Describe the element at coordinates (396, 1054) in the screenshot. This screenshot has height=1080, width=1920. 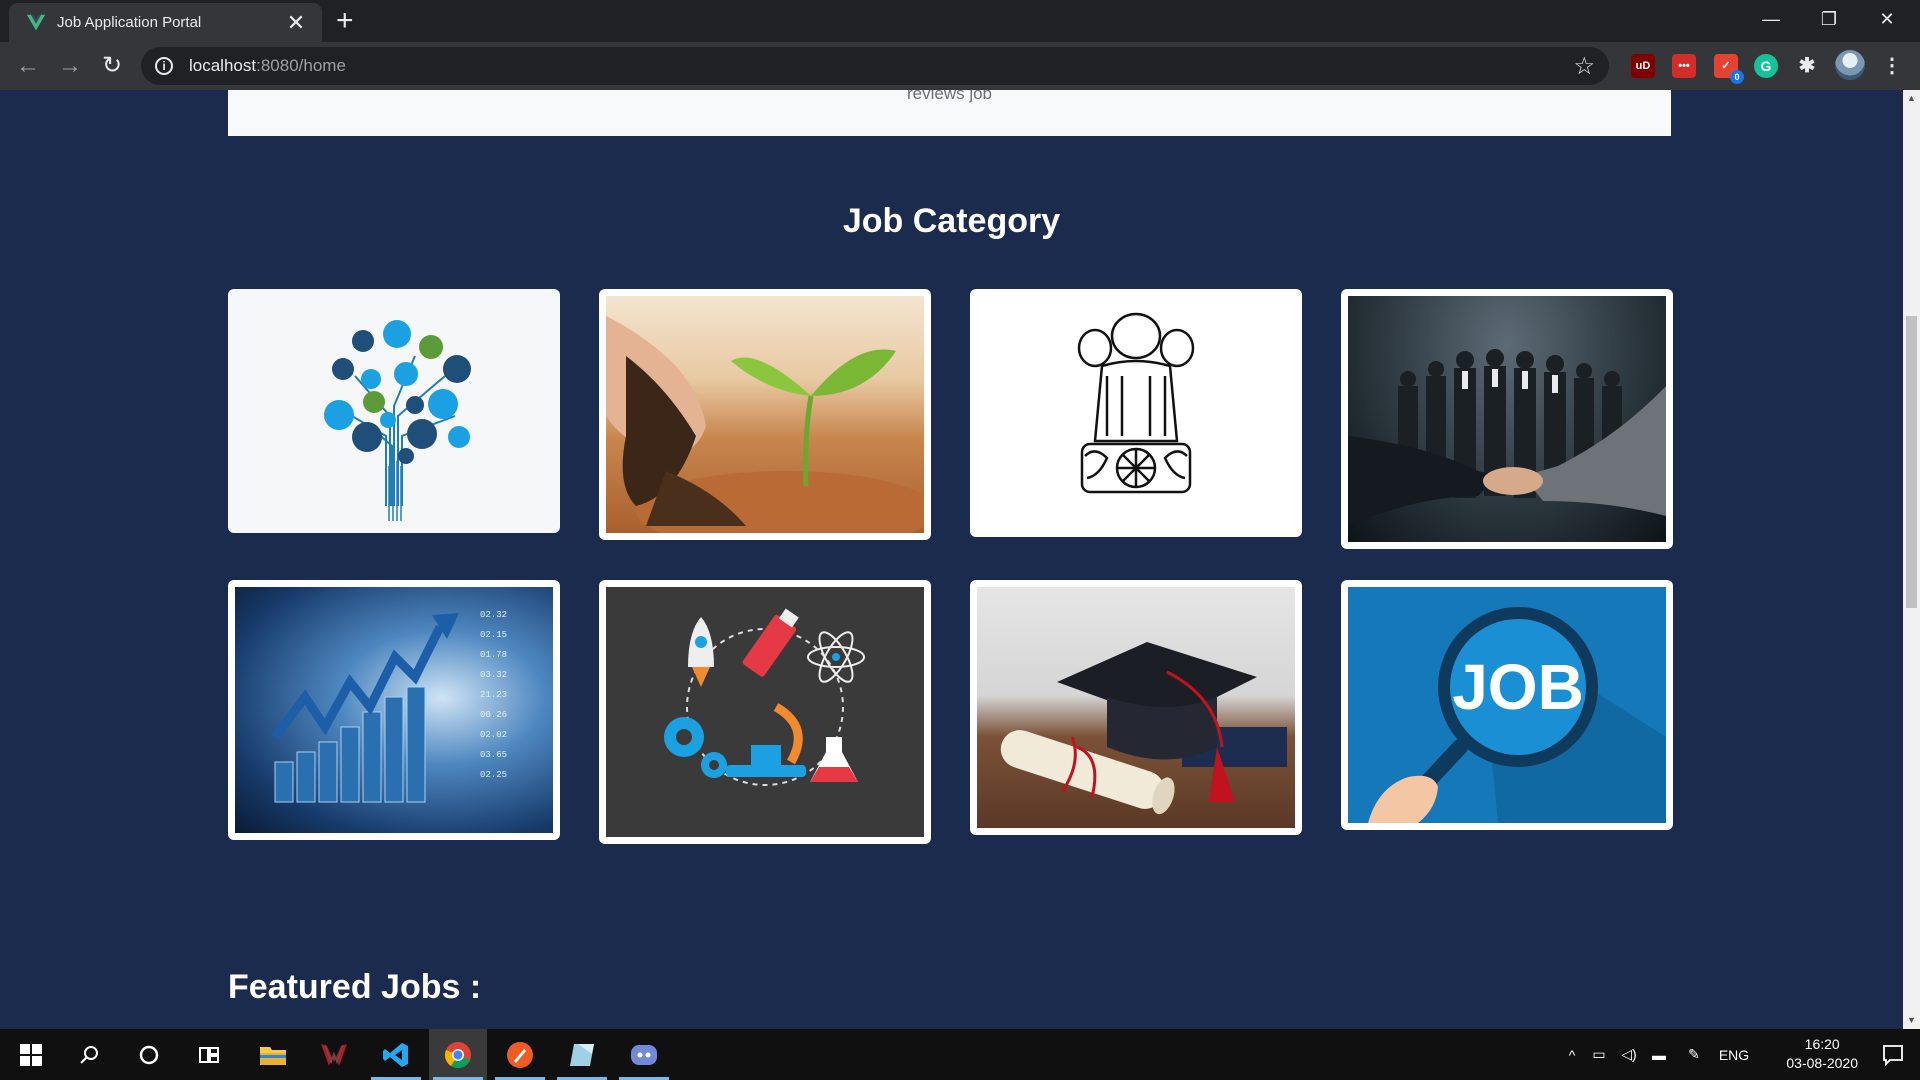
I see `vscode-icon` at that location.